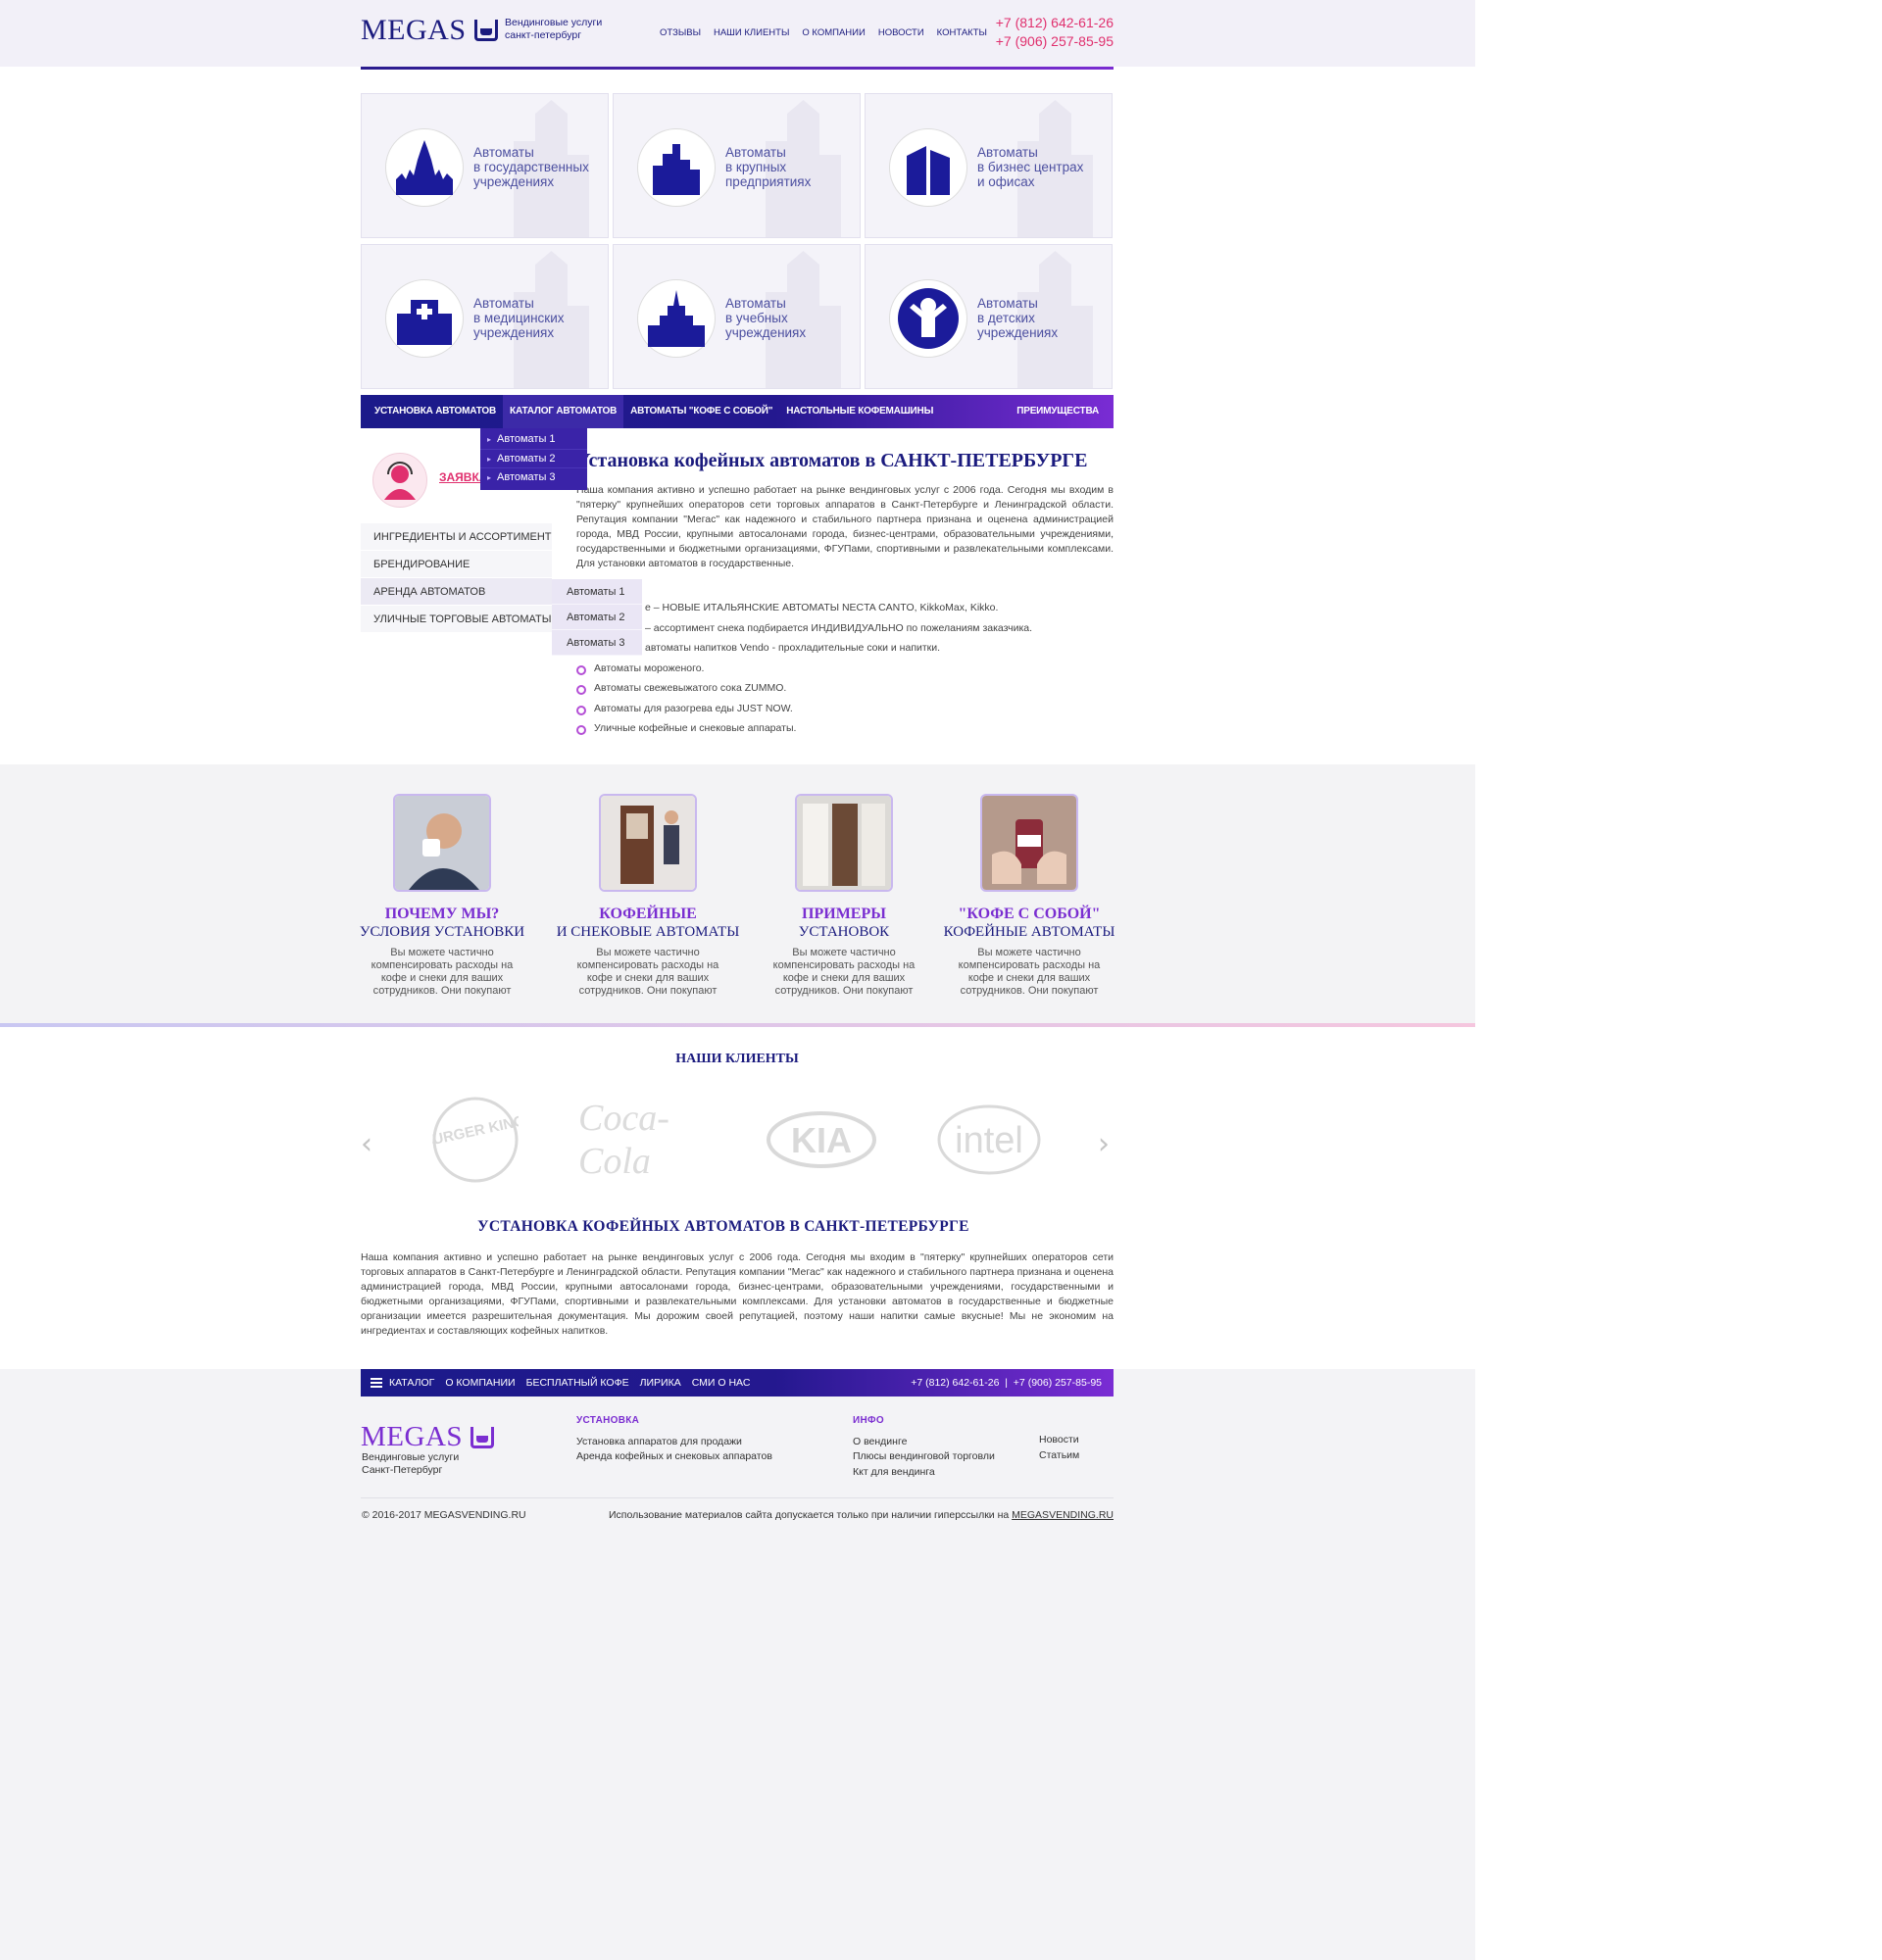 The width and height of the screenshot is (1882, 1960). I want to click on footer-nav-free-coffee: БЕСПЛАТНЫЙ КОФЕ, so click(578, 1383).